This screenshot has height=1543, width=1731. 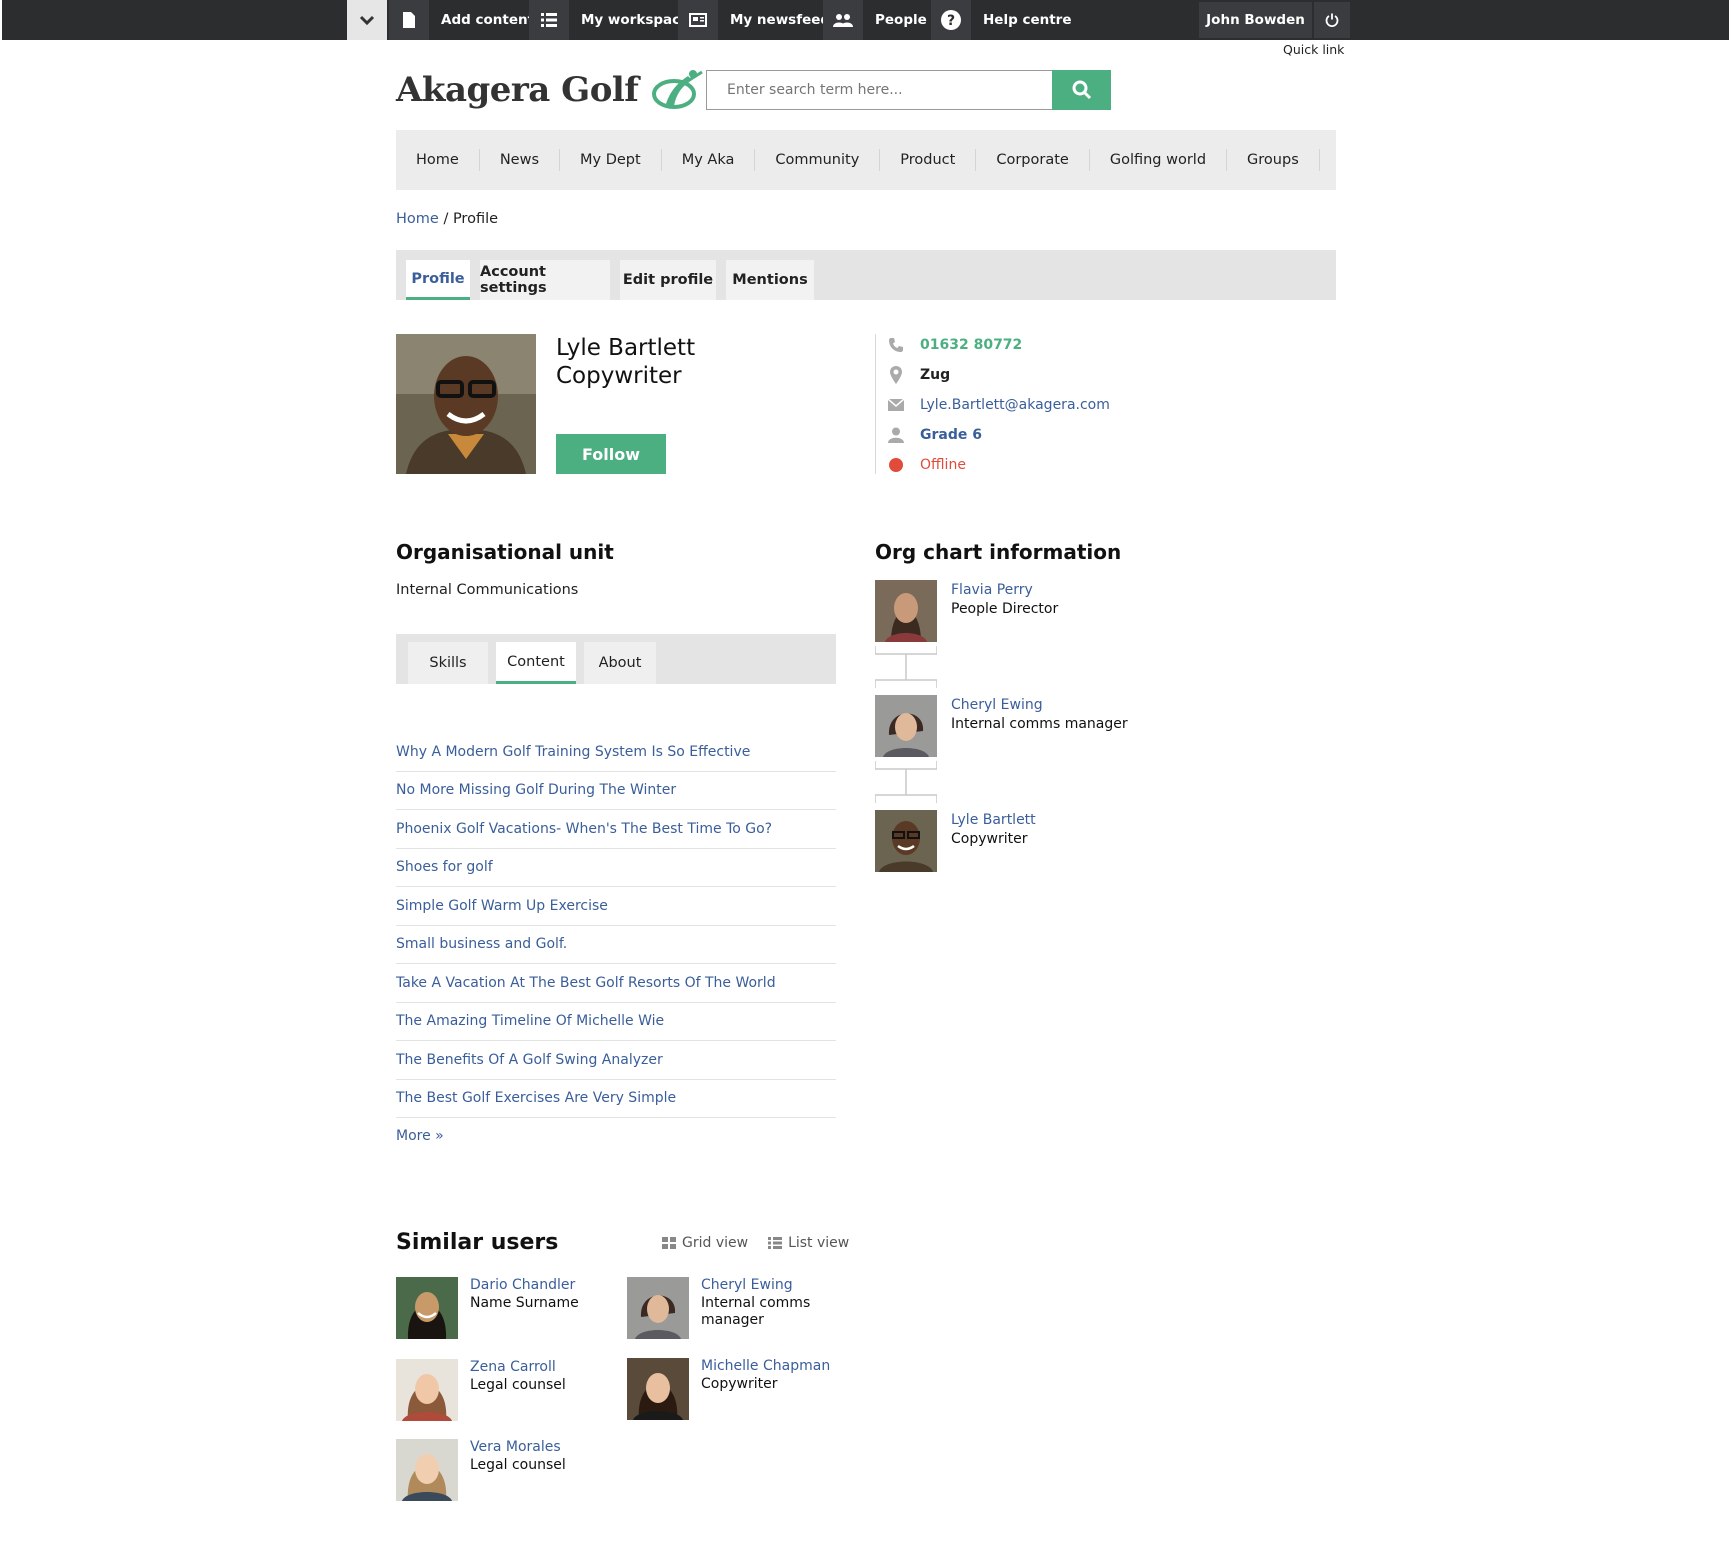 I want to click on org-person-name: Lyle Bartlett, so click(x=993, y=820).